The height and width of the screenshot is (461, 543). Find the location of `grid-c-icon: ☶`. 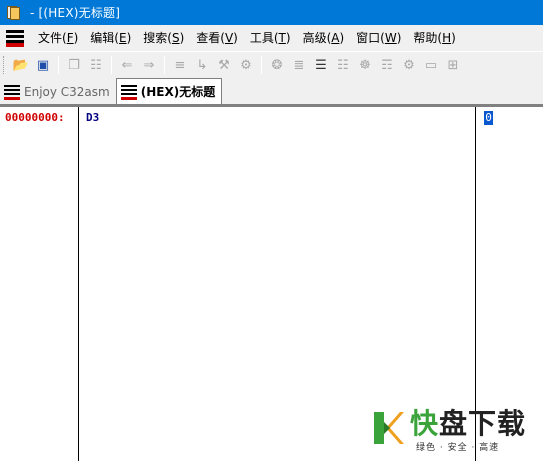

grid-c-icon: ☶ is located at coordinates (387, 65).